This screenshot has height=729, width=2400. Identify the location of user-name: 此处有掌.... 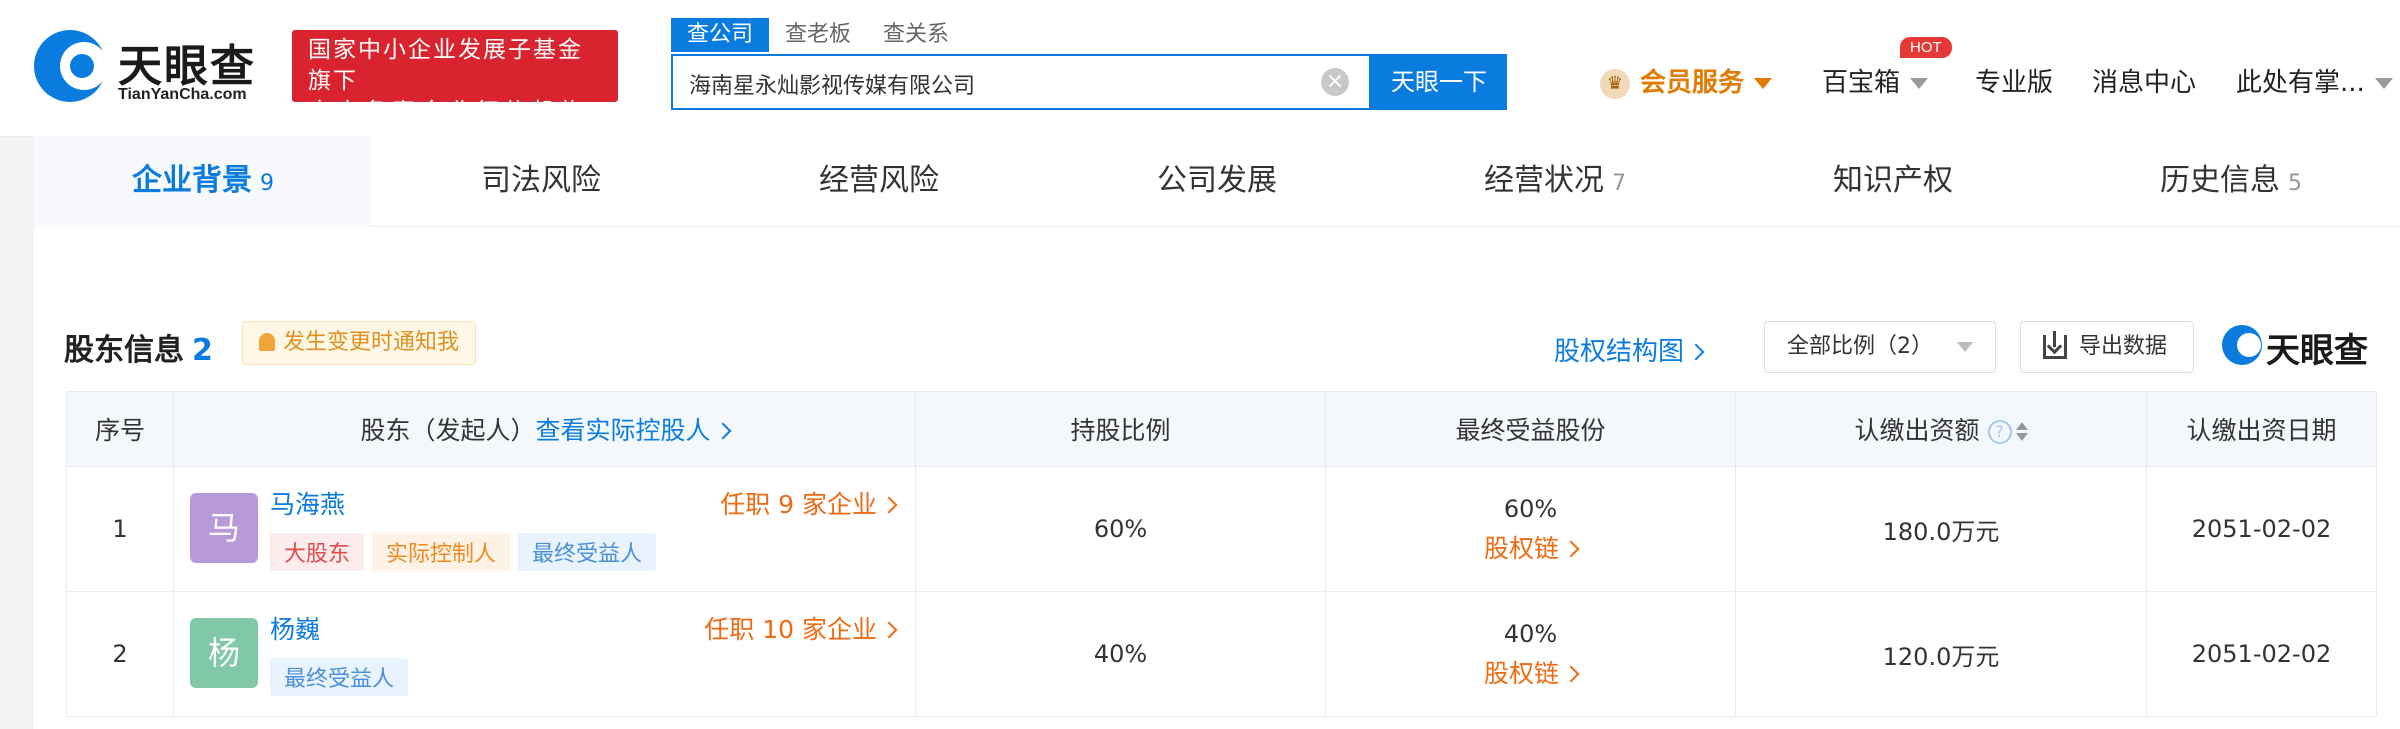
(2300, 83).